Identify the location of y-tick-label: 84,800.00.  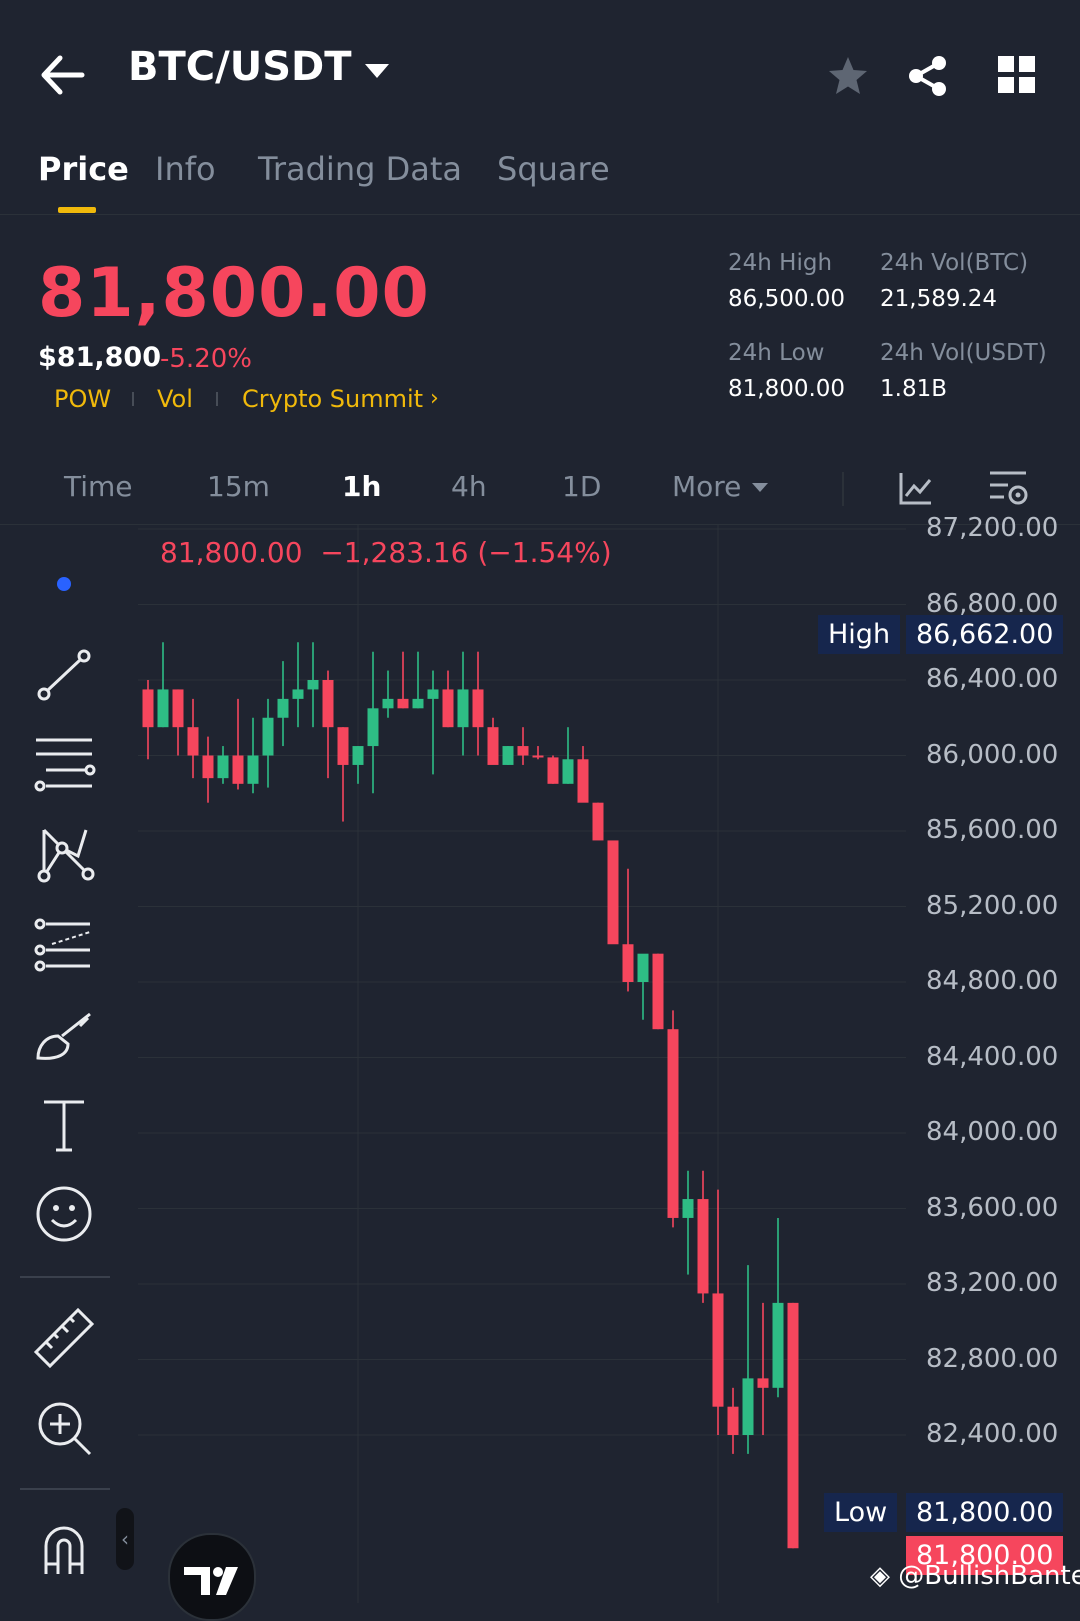
(992, 981).